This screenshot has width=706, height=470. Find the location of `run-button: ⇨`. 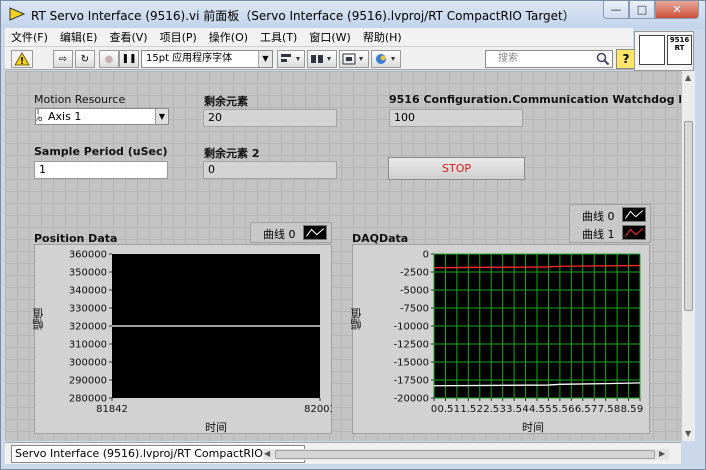

run-button: ⇨ is located at coordinates (63, 59).